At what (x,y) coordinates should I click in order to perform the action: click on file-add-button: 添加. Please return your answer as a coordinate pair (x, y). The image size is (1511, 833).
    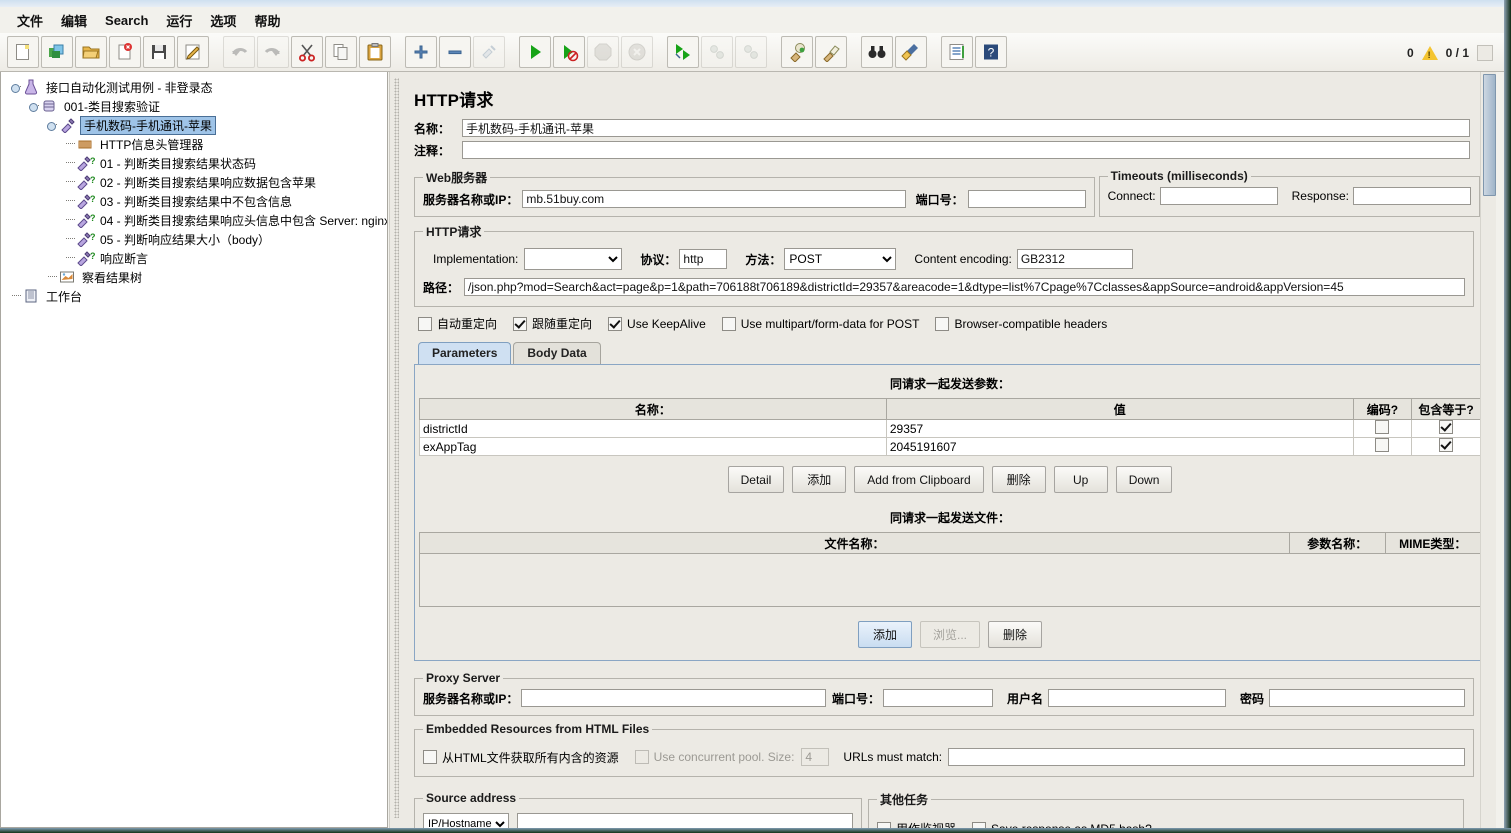
    Looking at the image, I should click on (884, 634).